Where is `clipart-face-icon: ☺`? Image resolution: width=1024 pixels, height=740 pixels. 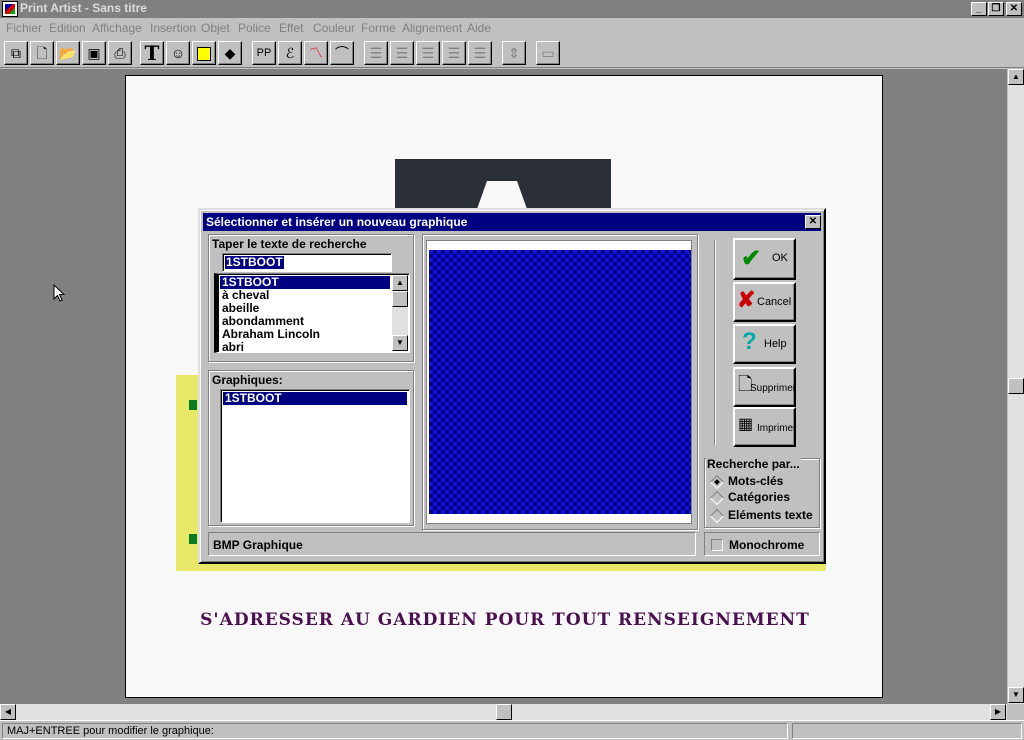 clipart-face-icon: ☺ is located at coordinates (178, 53).